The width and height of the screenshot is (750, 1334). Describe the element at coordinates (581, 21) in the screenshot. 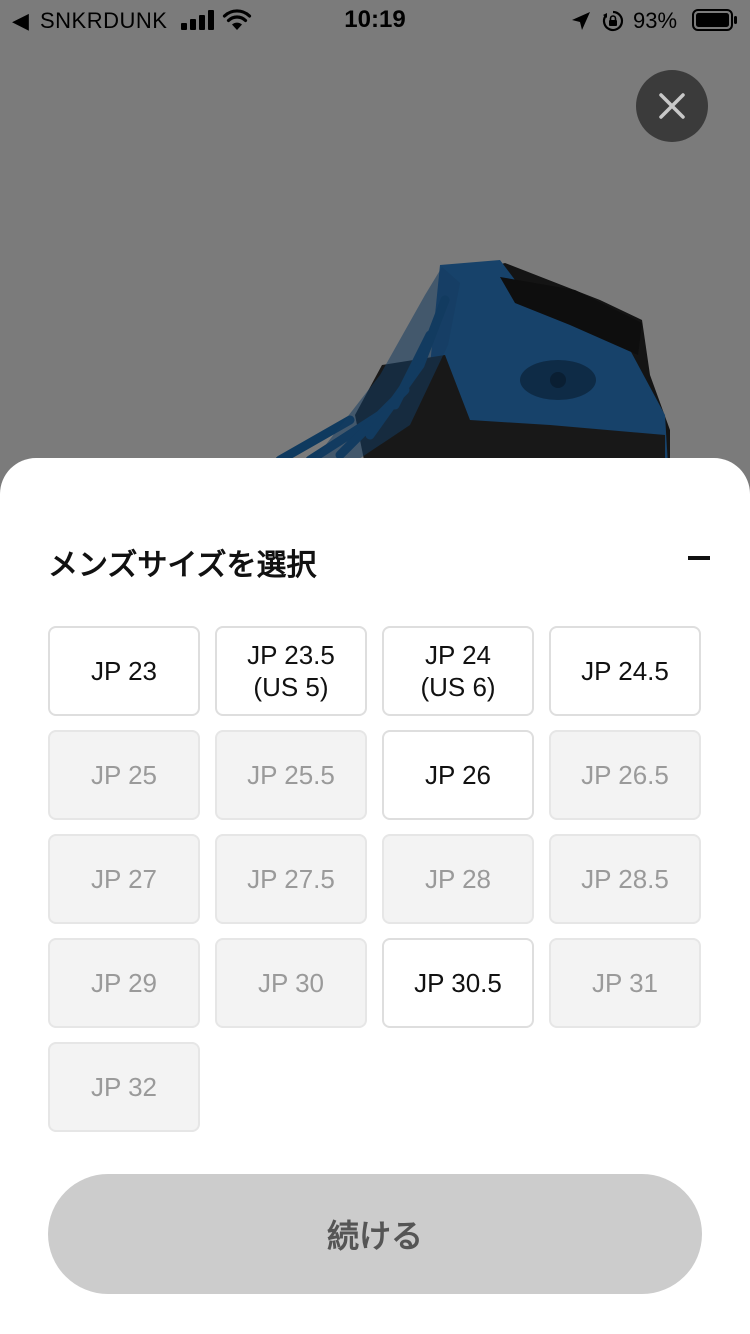

I see `location-icon` at that location.